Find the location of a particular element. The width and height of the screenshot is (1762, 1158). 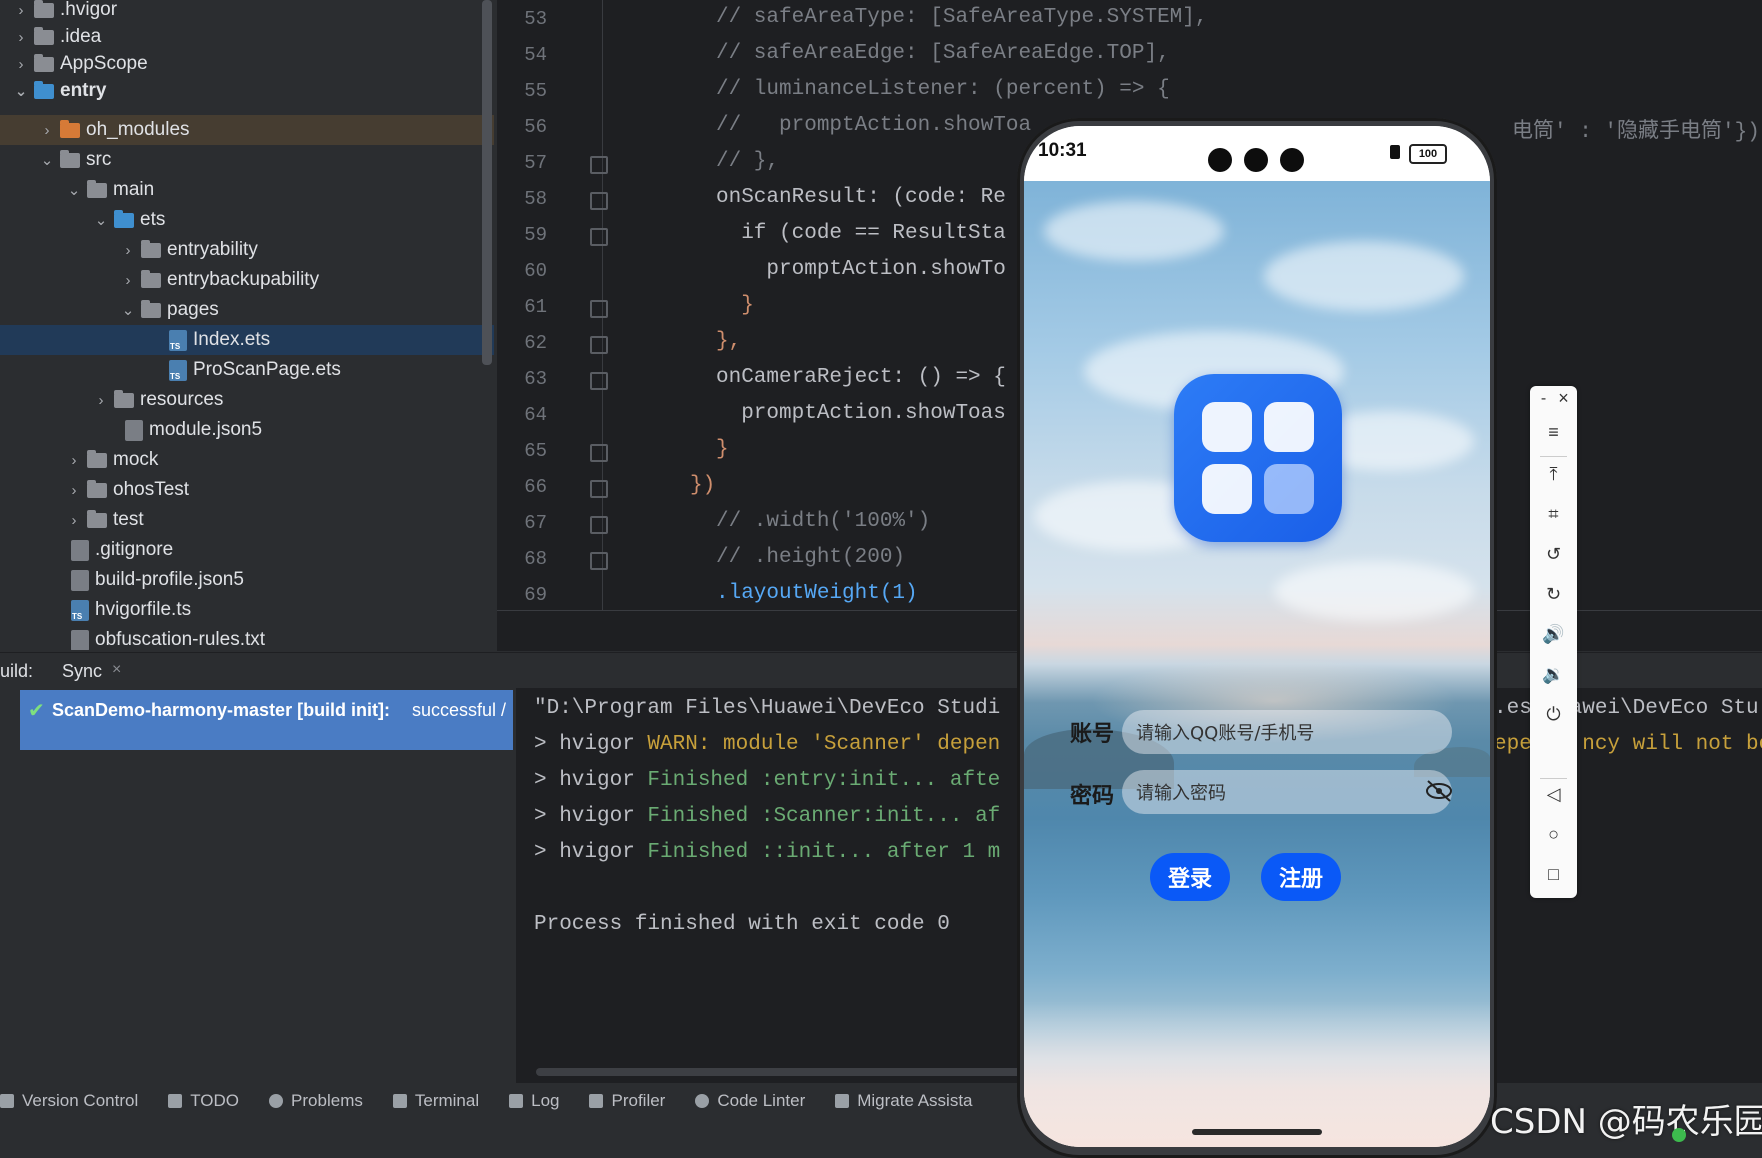

code-line: .layoutWeight(1) is located at coordinates (817, 593).